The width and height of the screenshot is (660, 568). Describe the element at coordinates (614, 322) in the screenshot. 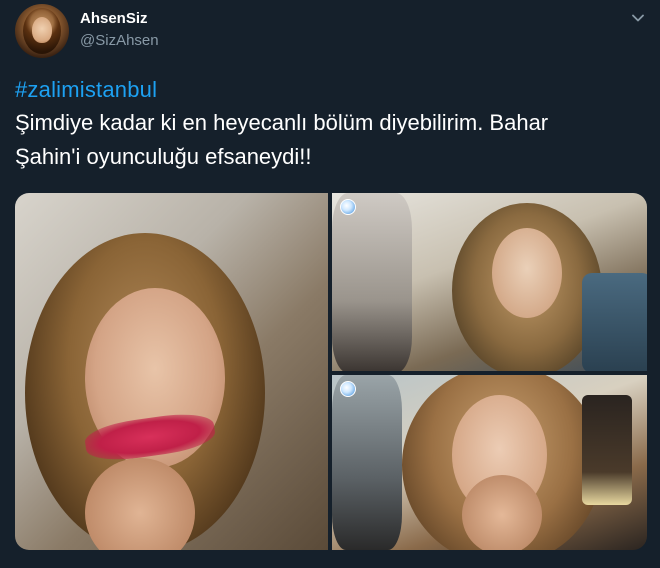

I see `image-sofa-shape` at that location.